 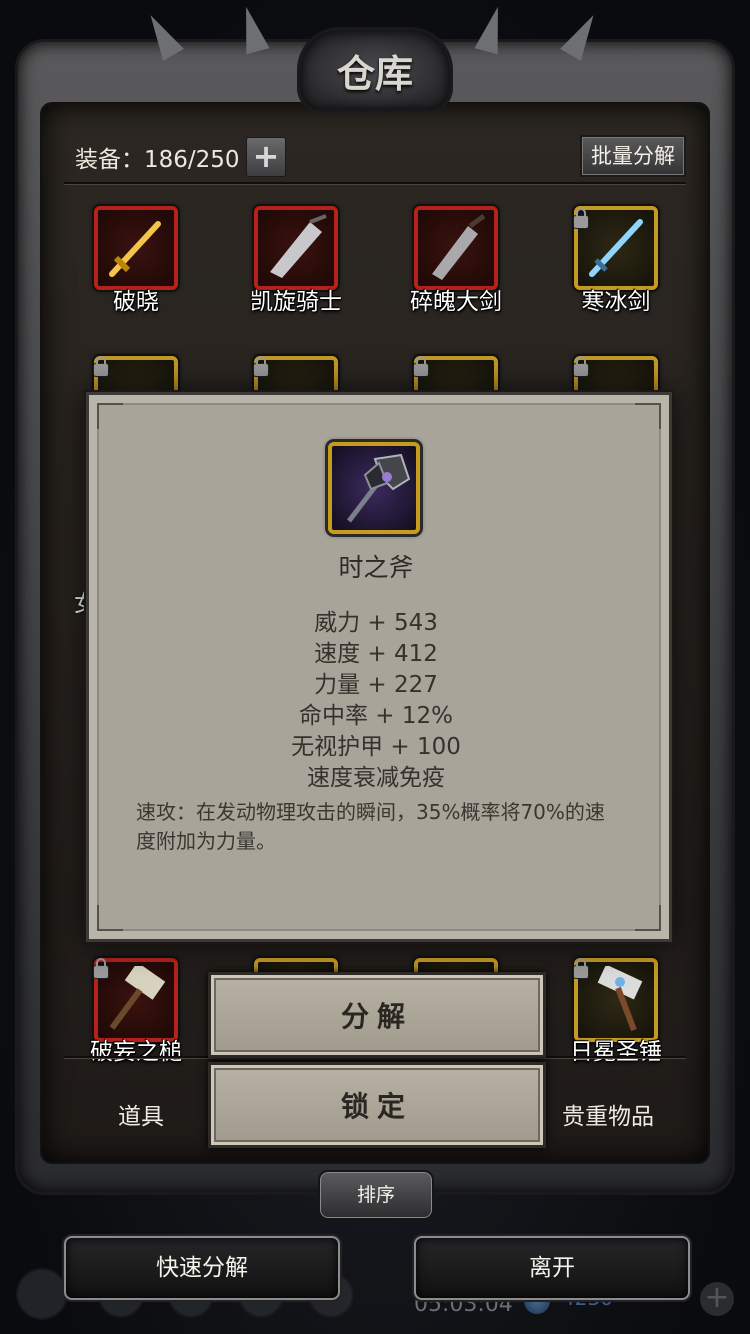 I want to click on item-detail-icon, so click(x=374, y=488).